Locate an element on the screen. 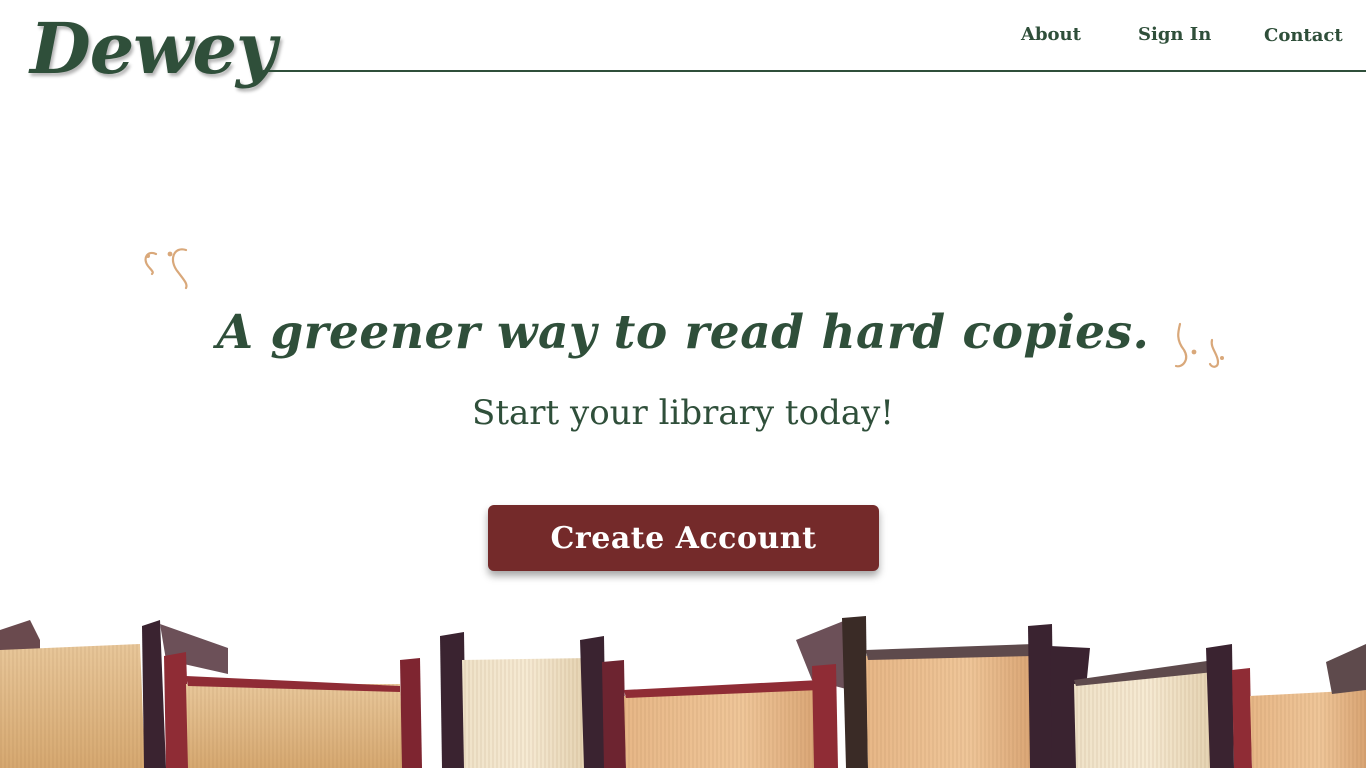  nav-divider is located at coordinates (814, 71).